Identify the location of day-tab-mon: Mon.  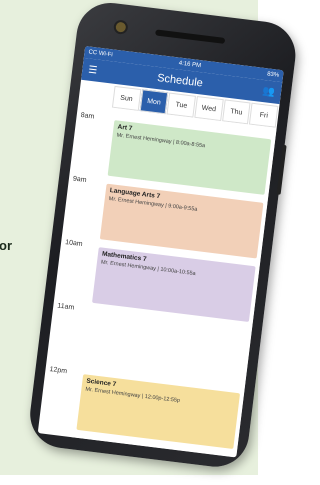
(154, 102).